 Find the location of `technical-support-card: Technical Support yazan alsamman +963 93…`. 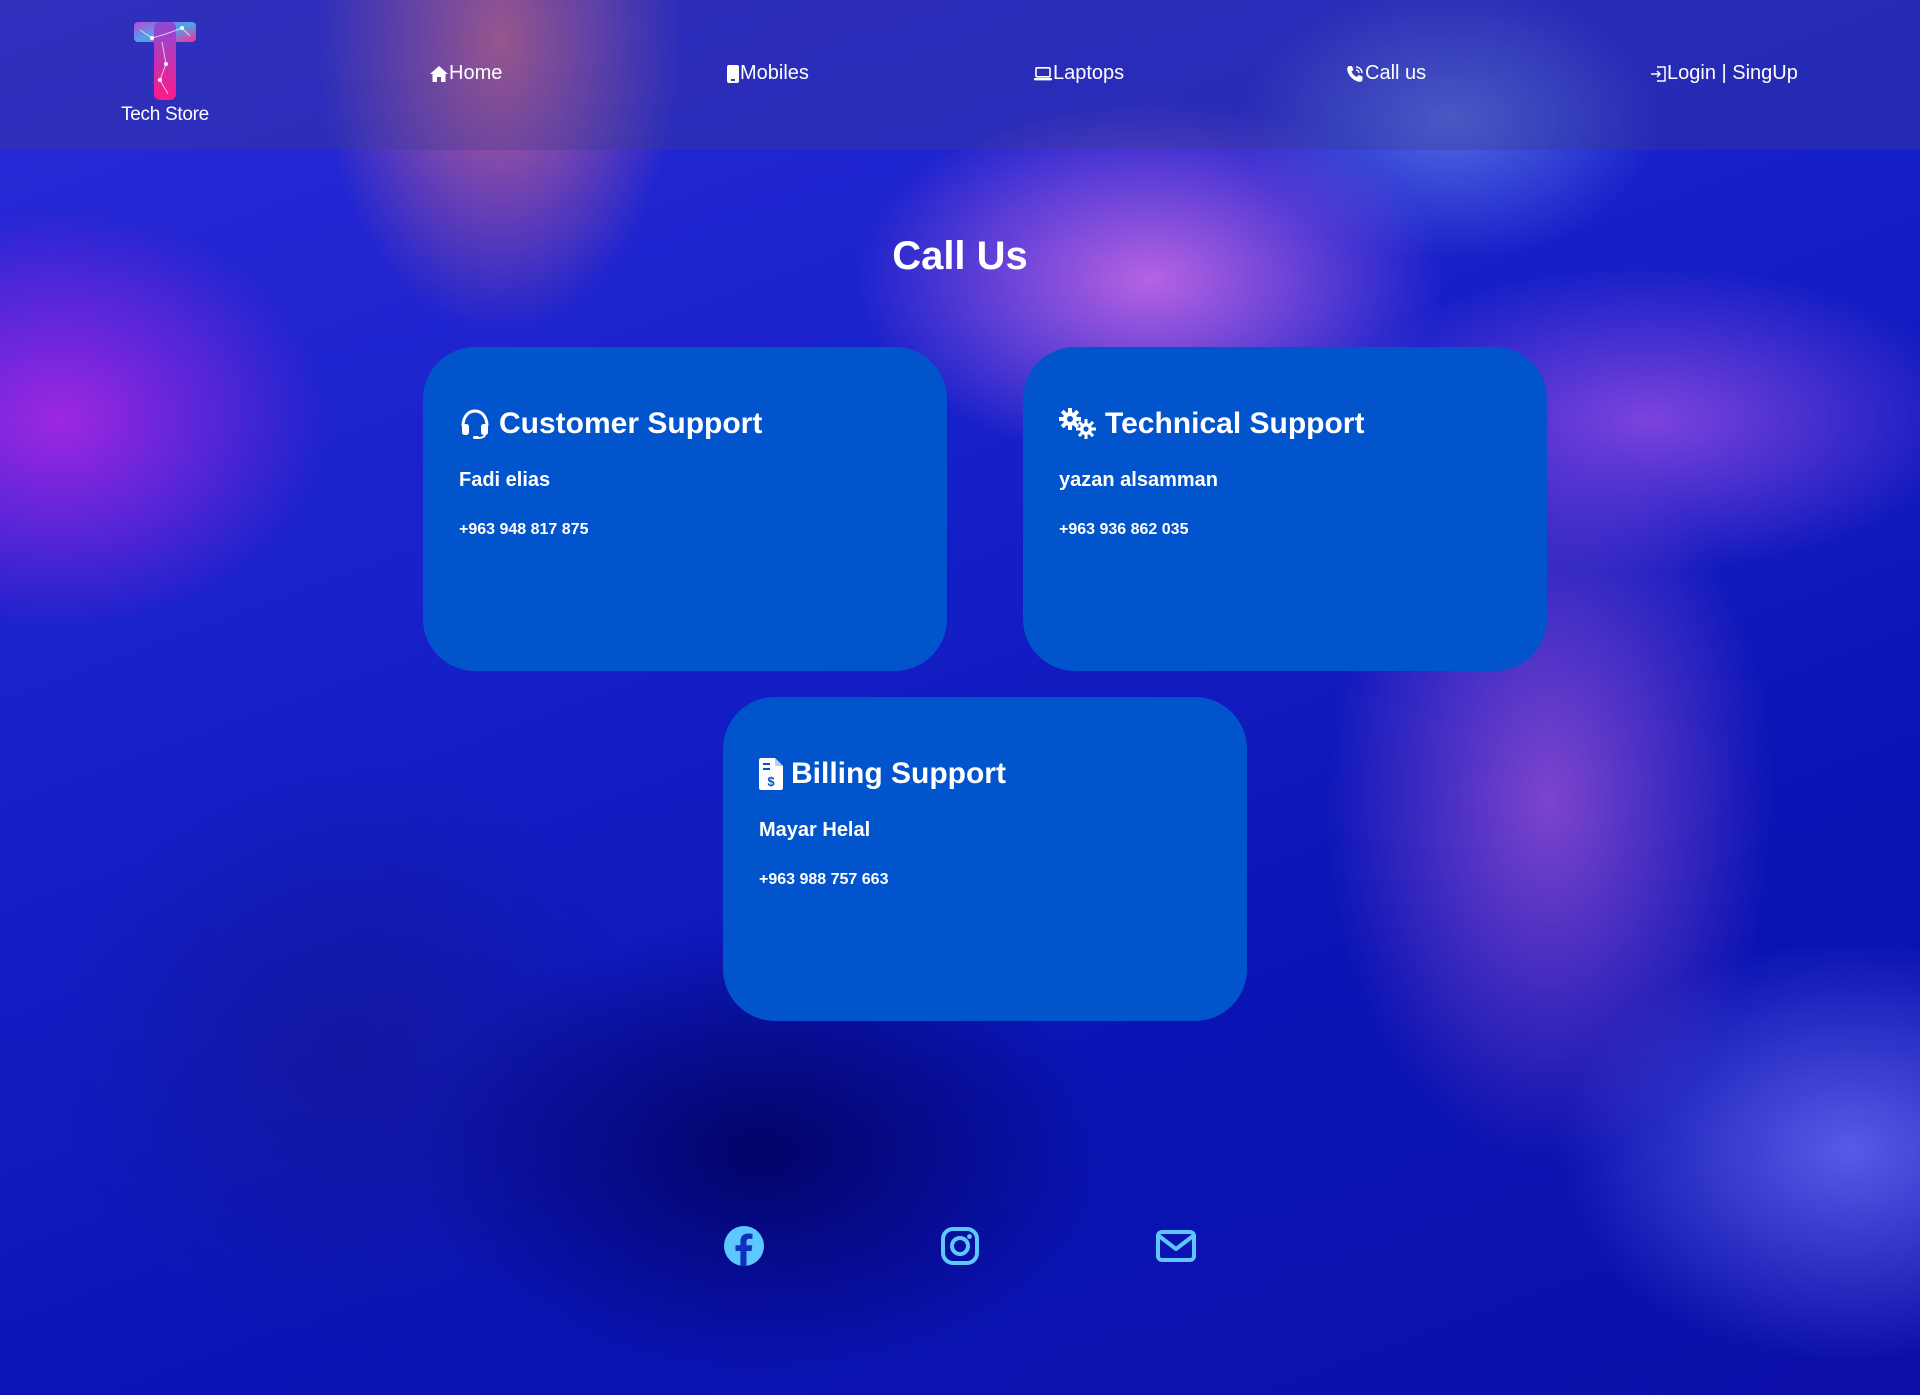

technical-support-card: Technical Support yazan alsamman +963 93… is located at coordinates (1285, 509).